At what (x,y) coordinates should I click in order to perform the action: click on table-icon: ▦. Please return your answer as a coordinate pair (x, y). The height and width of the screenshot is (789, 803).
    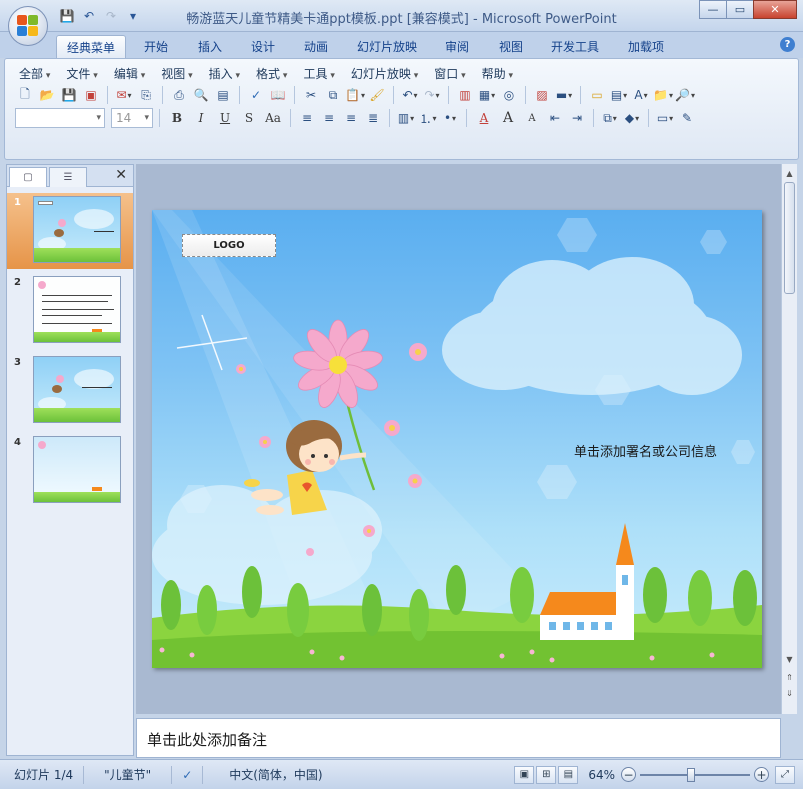
    Looking at the image, I should click on (487, 95).